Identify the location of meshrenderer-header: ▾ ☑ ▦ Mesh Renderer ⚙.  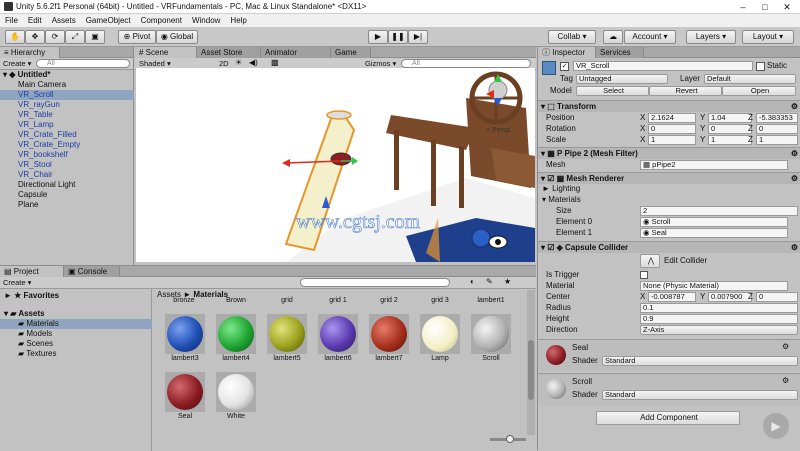
(669, 178).